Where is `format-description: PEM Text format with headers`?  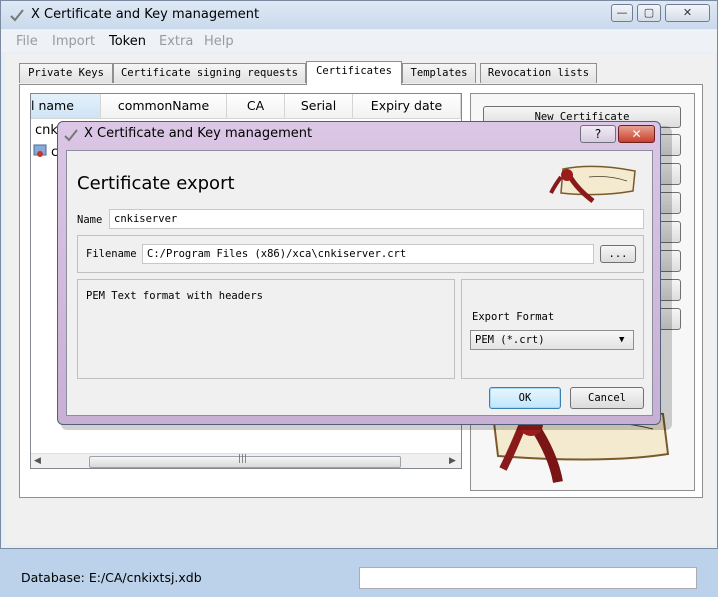
format-description: PEM Text format with headers is located at coordinates (175, 296).